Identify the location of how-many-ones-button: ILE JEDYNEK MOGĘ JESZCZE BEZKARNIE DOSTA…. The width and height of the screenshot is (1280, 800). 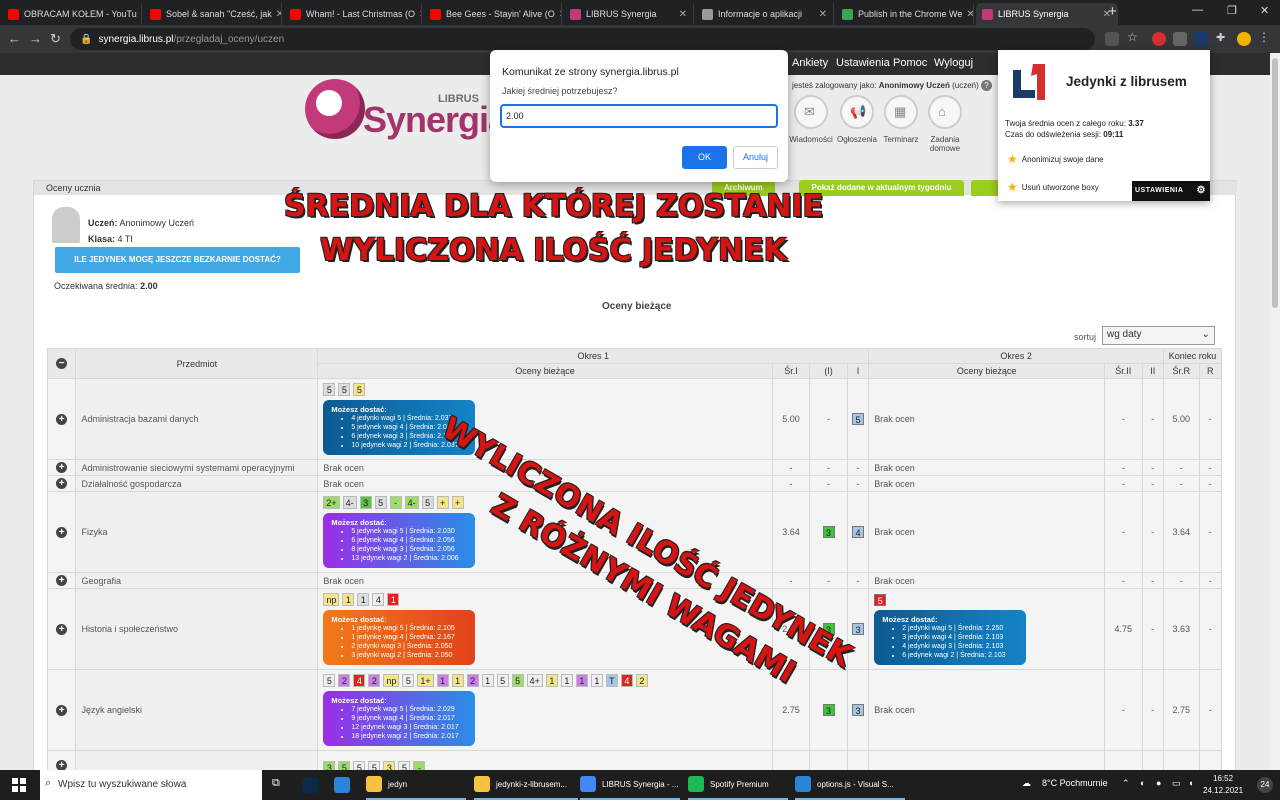
(177, 260).